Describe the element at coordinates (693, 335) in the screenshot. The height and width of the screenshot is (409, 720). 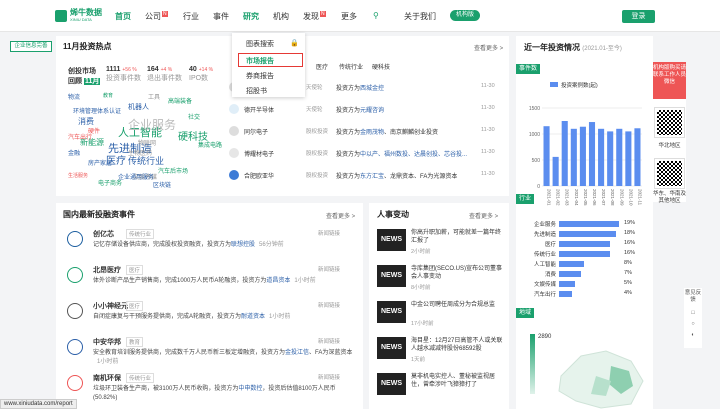
I see `headset-icon: ◐` at that location.